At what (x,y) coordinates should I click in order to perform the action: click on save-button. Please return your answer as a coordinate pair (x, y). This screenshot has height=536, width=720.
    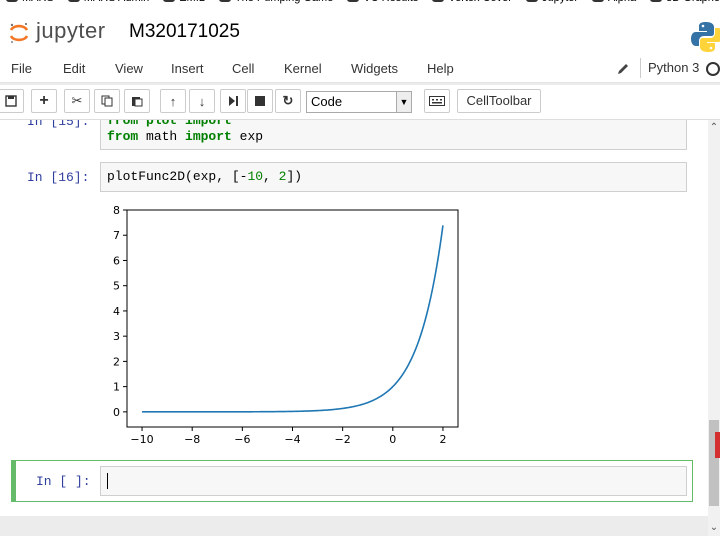
    Looking at the image, I should click on (12, 101).